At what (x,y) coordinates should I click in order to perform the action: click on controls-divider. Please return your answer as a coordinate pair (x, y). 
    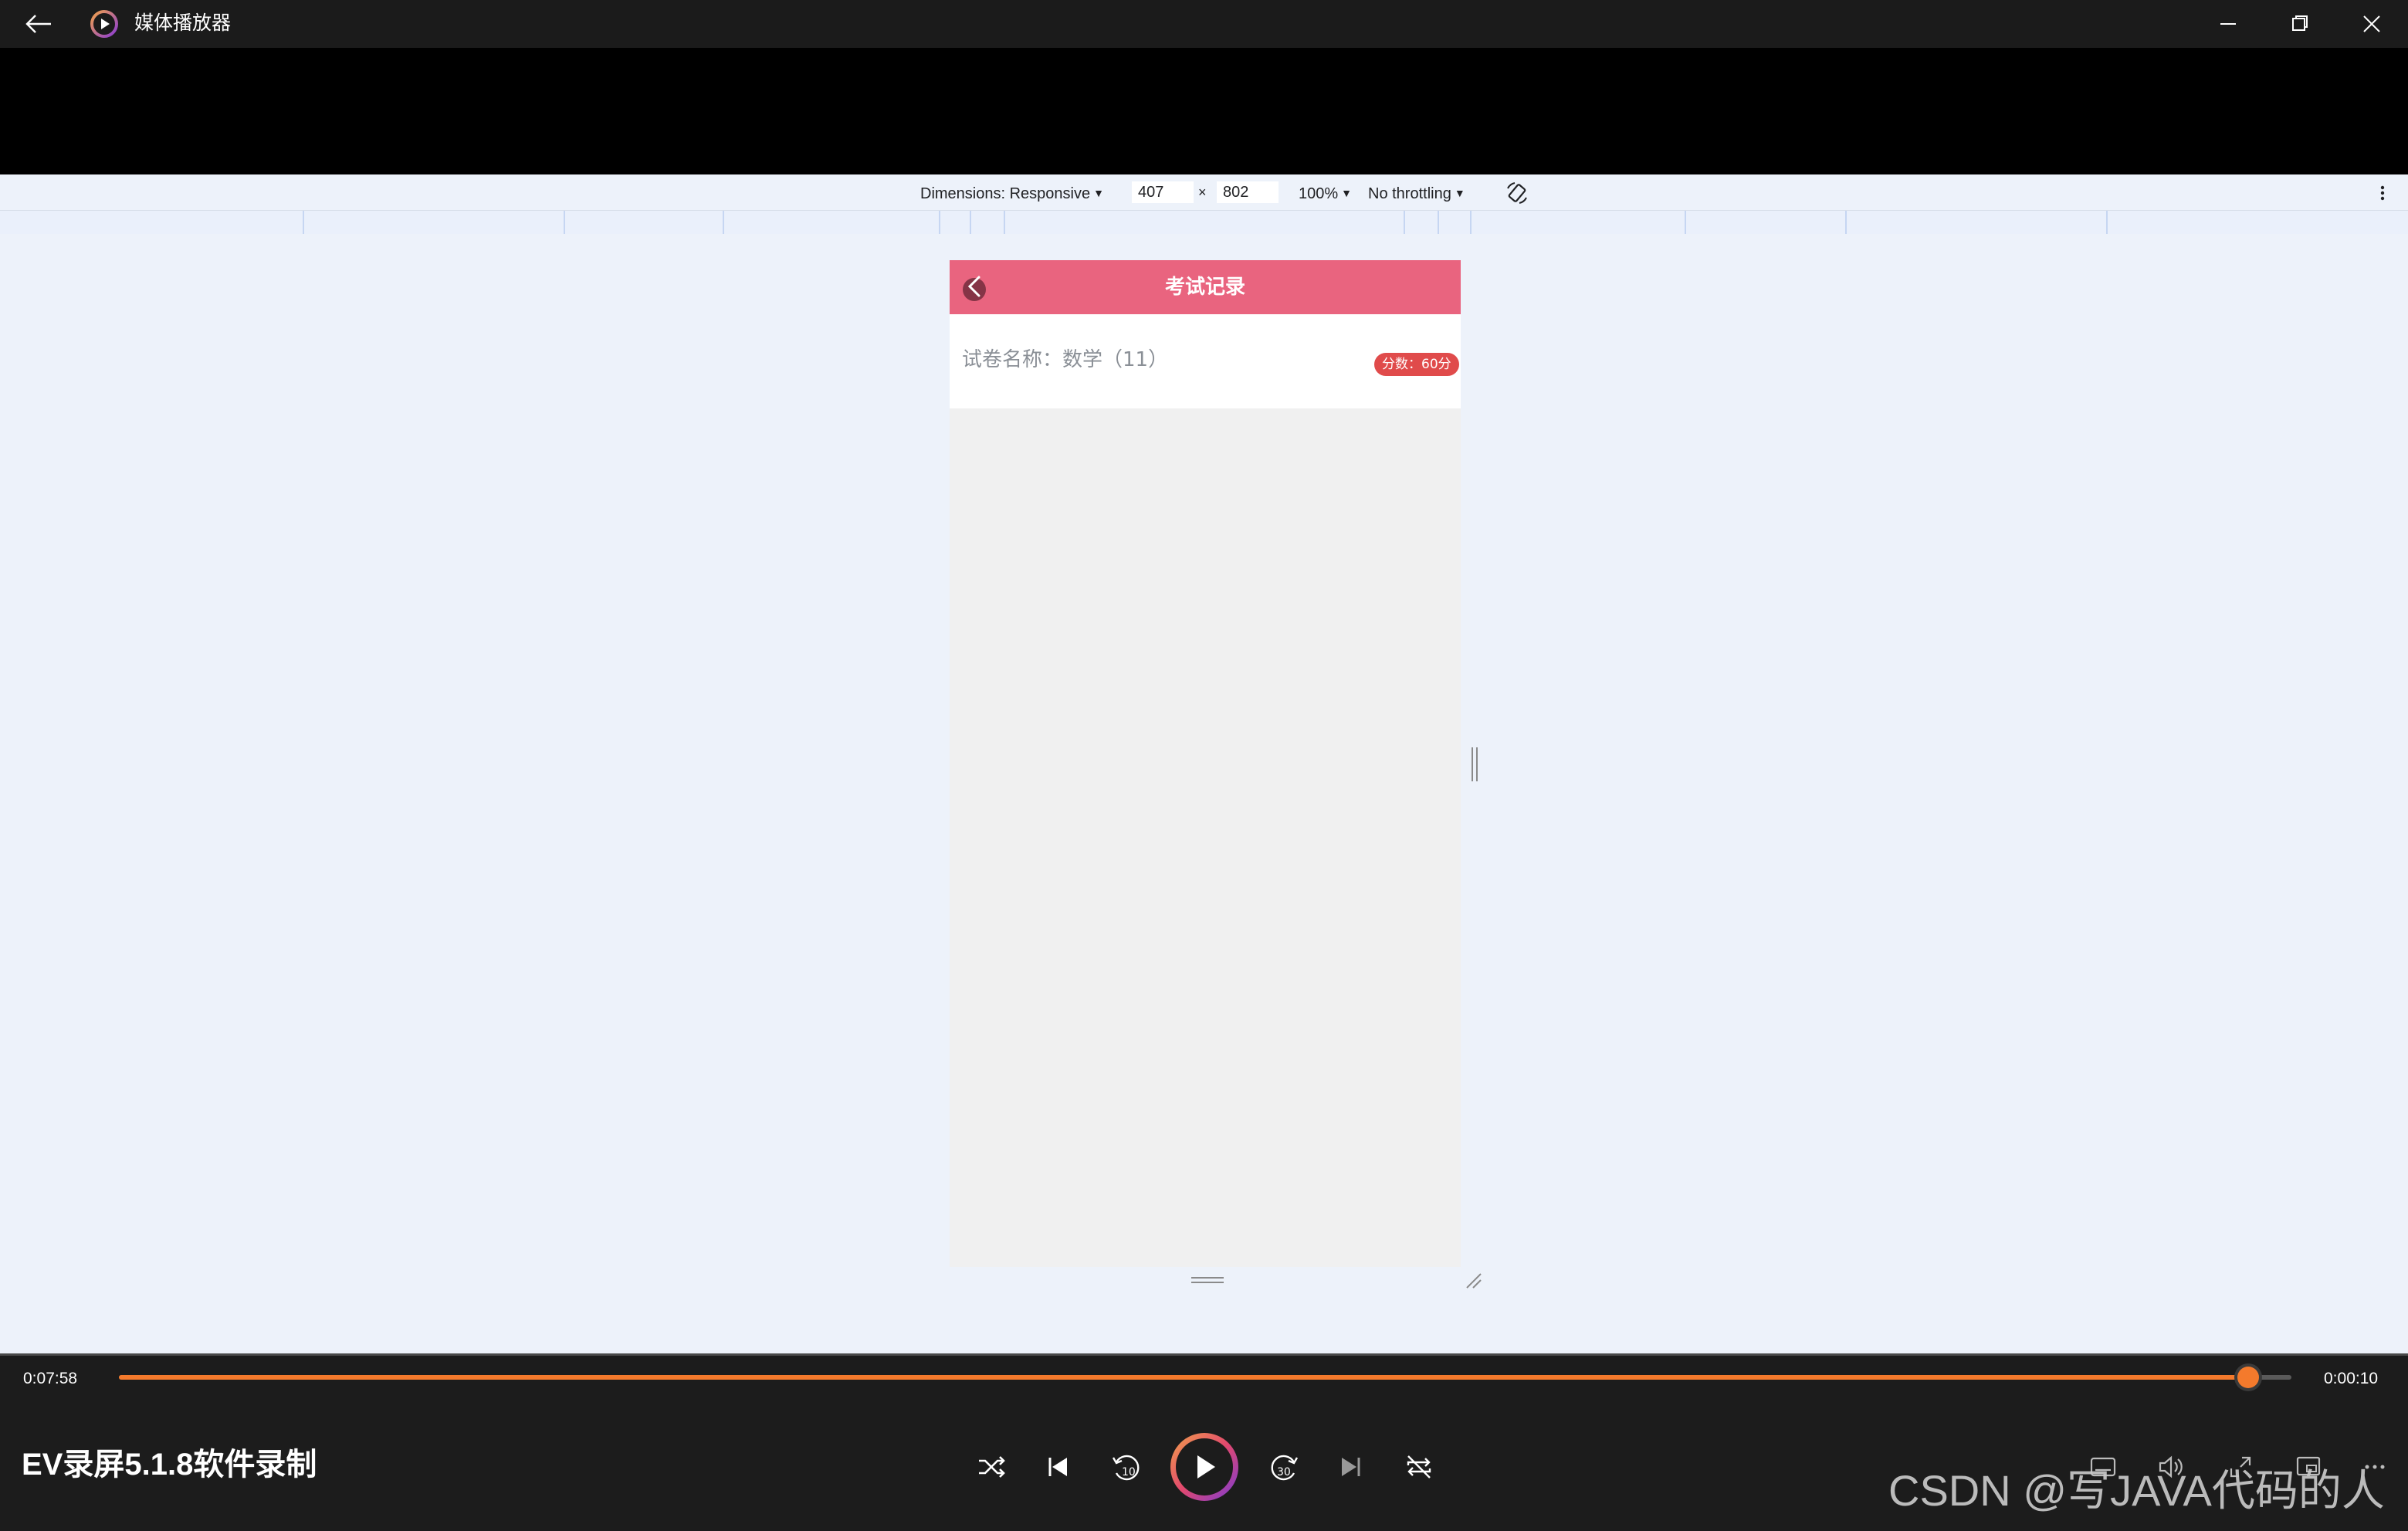
    Looking at the image, I should click on (1204, 1354).